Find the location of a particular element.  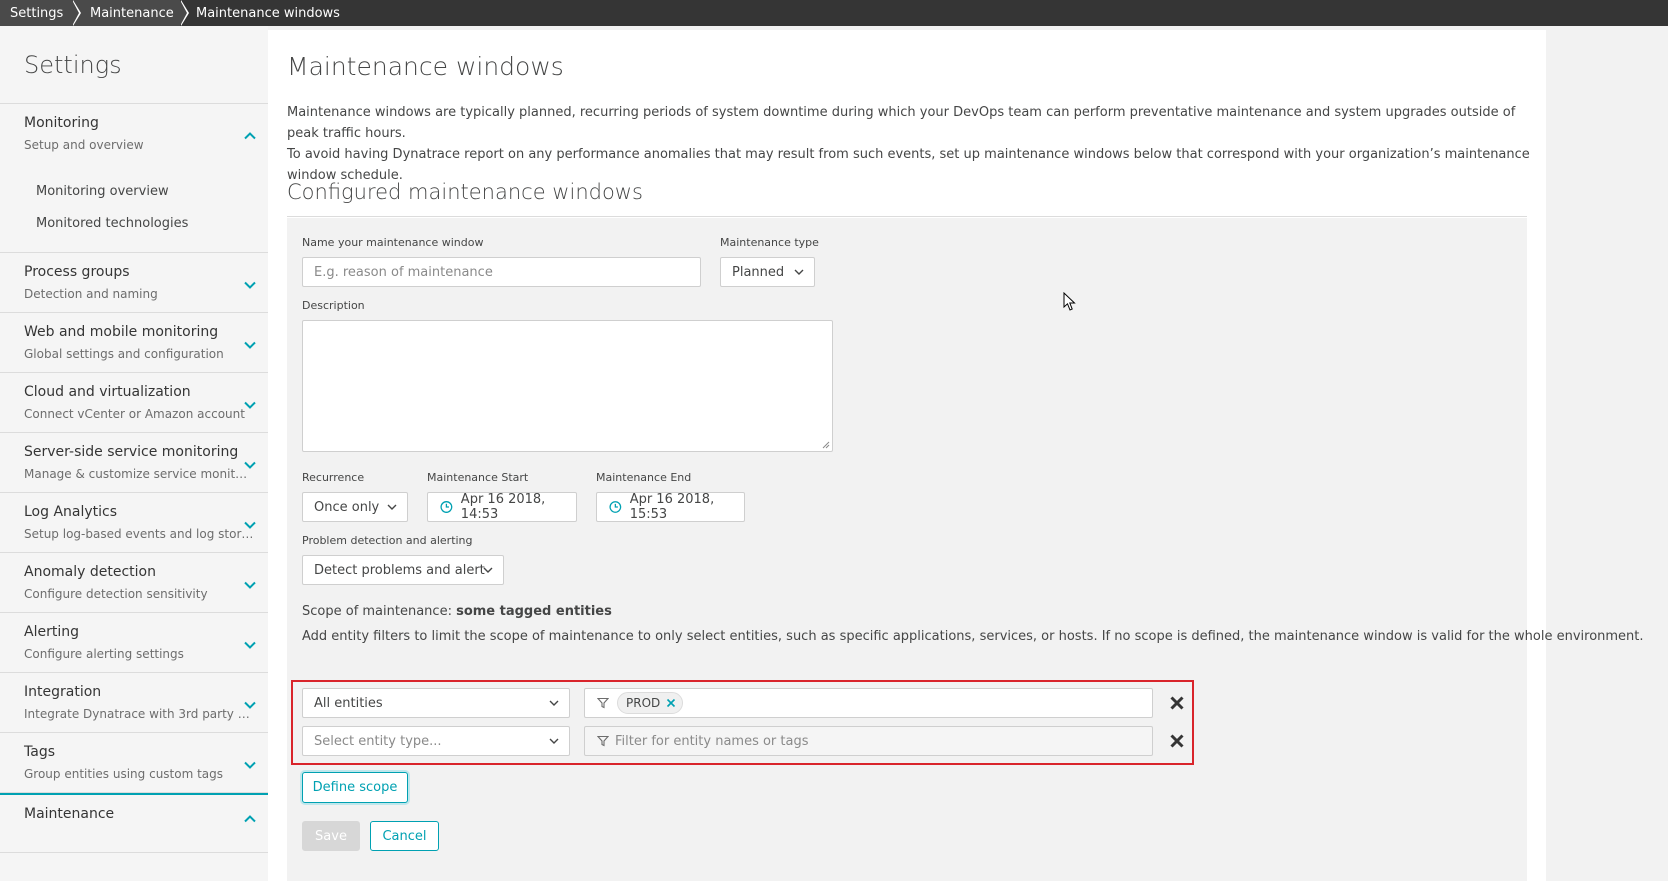

breadcrumb-label: Maintenance is located at coordinates (132, 13).